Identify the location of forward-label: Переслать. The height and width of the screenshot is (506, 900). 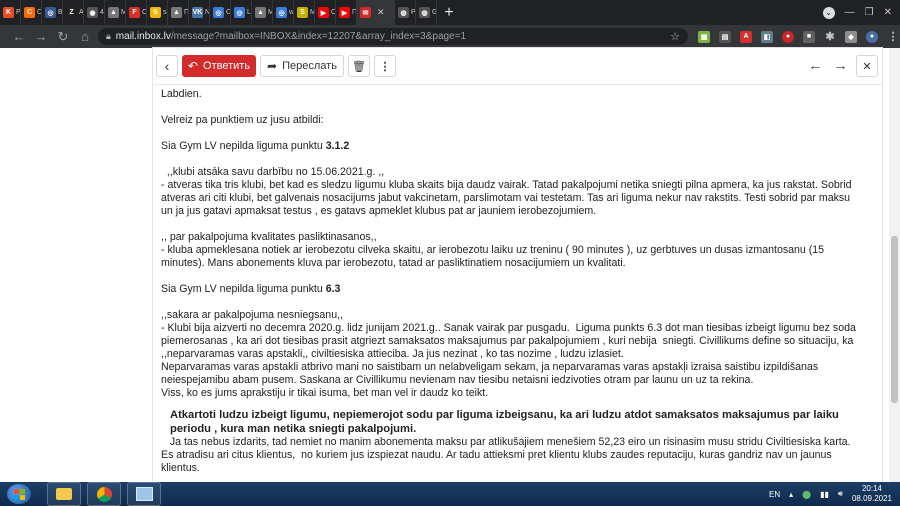
(309, 66).